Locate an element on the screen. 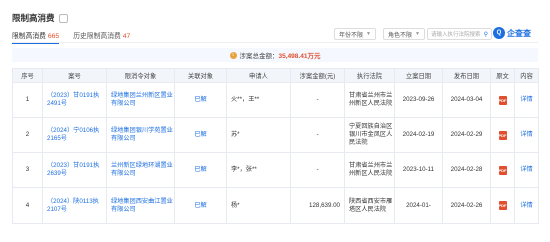  role-filter-dropdown: 角色不限 ▼ is located at coordinates (404, 34).